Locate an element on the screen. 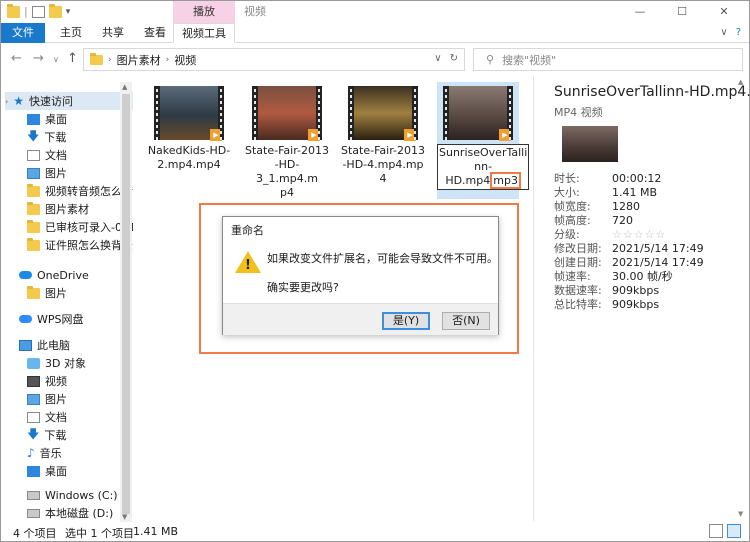 The height and width of the screenshot is (542, 750). detail-row-size: 大小: 1.41 MB is located at coordinates (605, 193).